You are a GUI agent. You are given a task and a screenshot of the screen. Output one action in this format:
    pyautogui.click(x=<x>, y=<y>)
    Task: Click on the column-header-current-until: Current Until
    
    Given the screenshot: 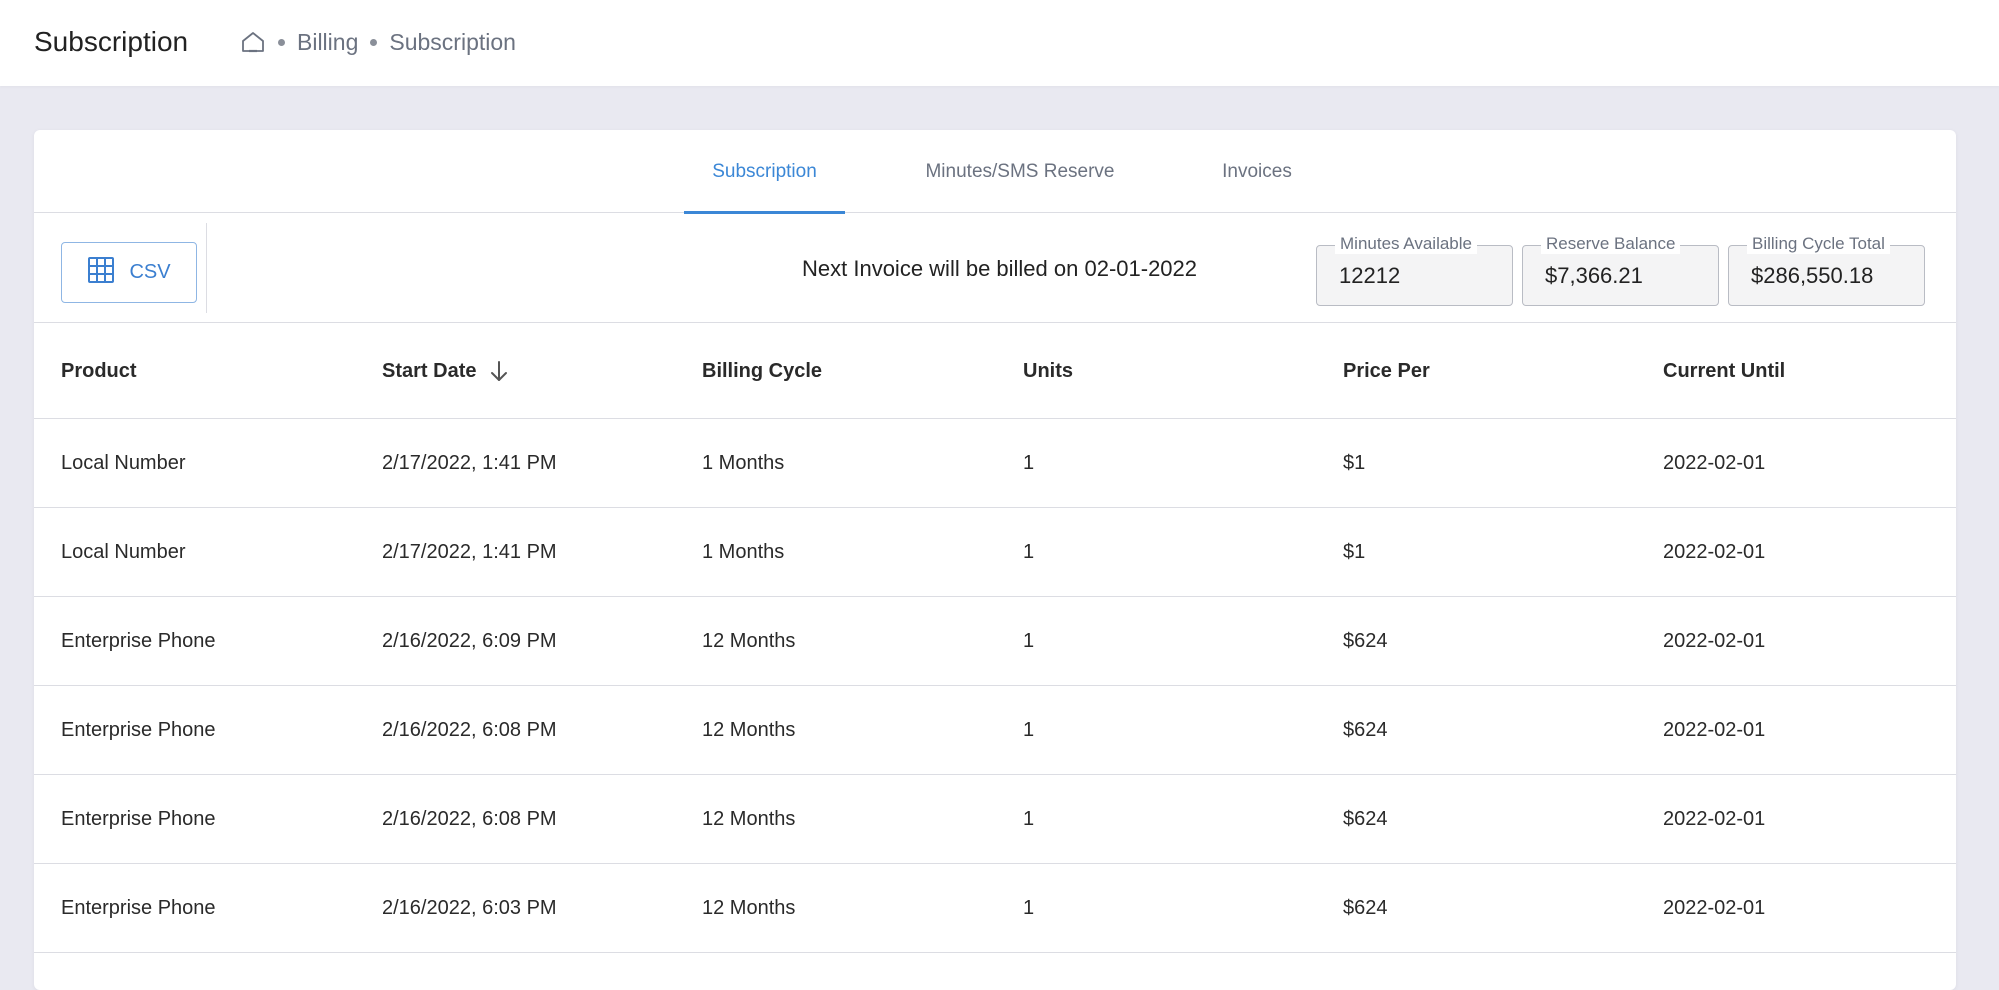 What is the action you would take?
    pyautogui.click(x=1724, y=371)
    